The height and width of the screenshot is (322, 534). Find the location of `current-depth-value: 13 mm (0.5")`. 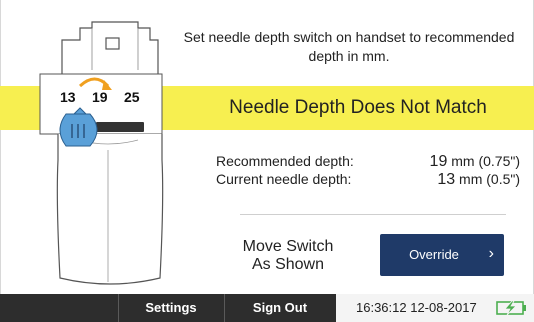

current-depth-value: 13 mm (0.5") is located at coordinates (478, 179).